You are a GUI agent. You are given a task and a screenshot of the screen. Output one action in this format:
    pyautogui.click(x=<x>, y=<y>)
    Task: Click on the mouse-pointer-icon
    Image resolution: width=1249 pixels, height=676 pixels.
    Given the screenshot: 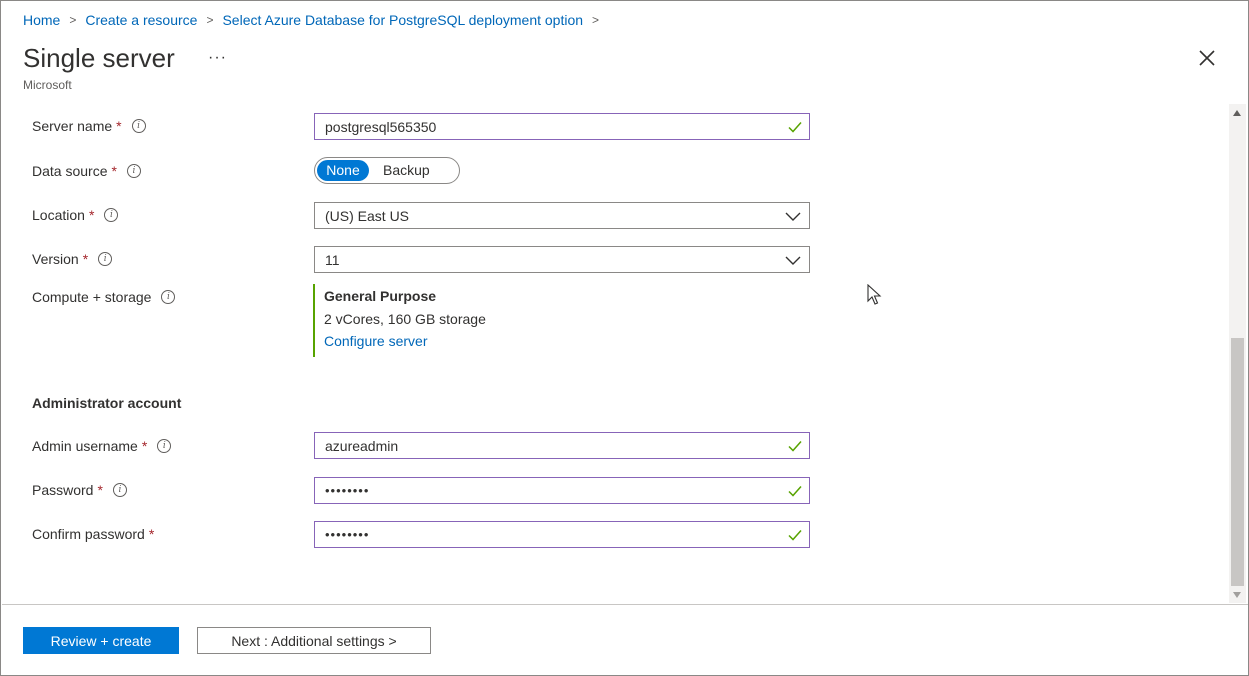 What is the action you would take?
    pyautogui.click(x=874, y=294)
    